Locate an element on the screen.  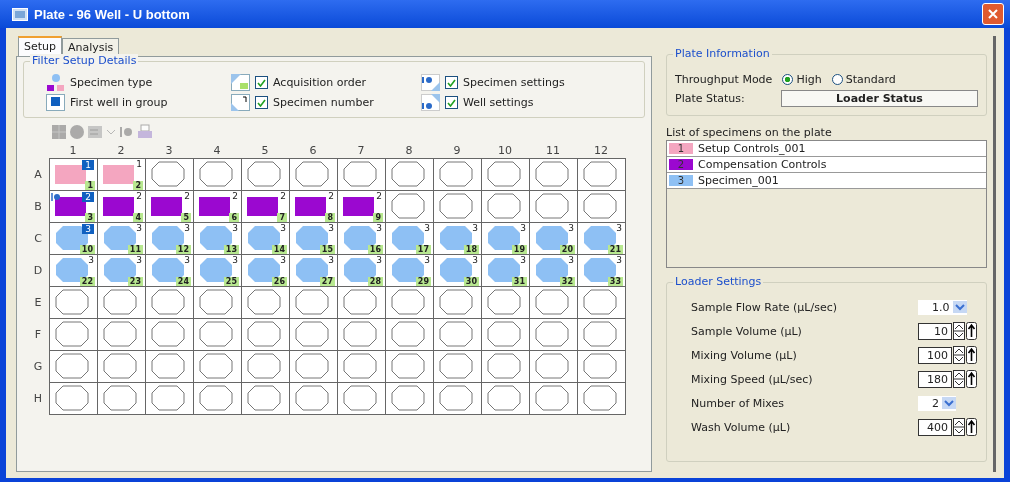
radio-label: High is located at coordinates (809, 79).